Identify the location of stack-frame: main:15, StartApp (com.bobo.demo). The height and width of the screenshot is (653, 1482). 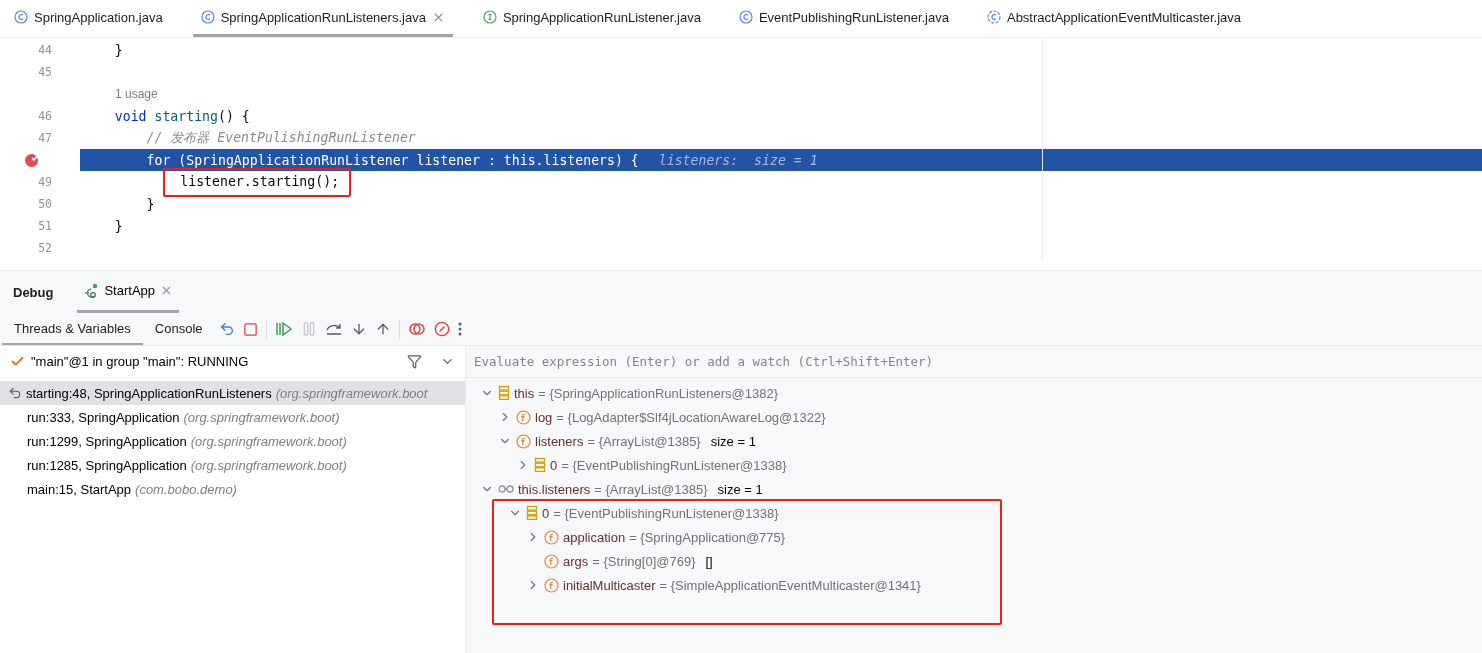
(232, 489).